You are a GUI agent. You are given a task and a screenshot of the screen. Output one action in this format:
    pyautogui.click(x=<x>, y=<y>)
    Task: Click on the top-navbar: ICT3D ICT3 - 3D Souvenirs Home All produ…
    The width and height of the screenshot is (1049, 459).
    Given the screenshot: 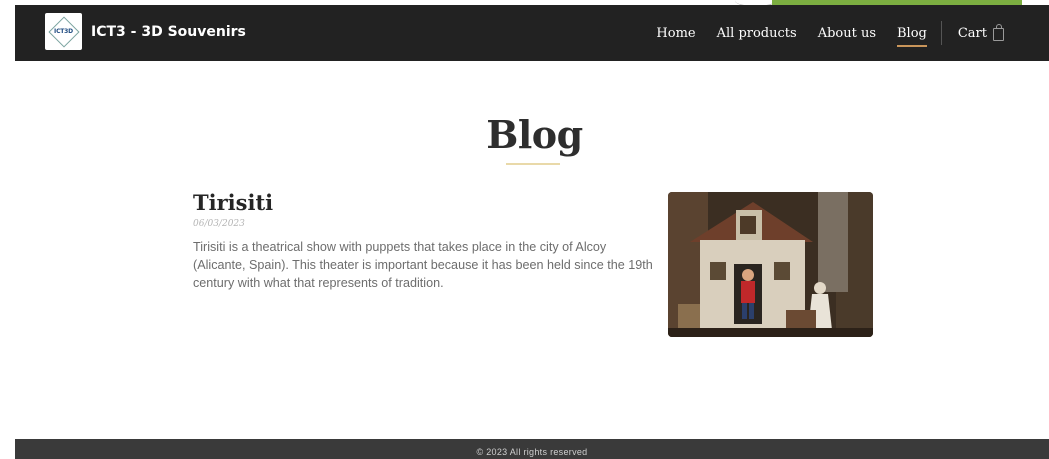 What is the action you would take?
    pyautogui.click(x=532, y=33)
    